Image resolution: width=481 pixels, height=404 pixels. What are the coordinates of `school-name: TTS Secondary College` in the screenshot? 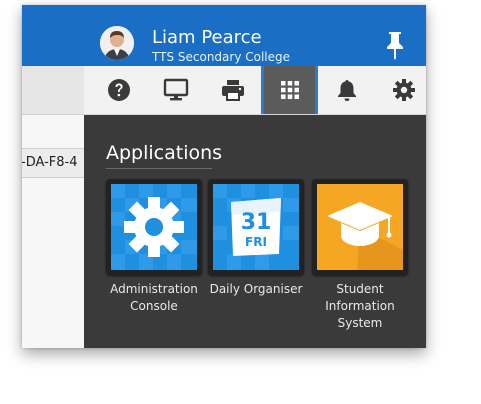 It's located at (221, 57).